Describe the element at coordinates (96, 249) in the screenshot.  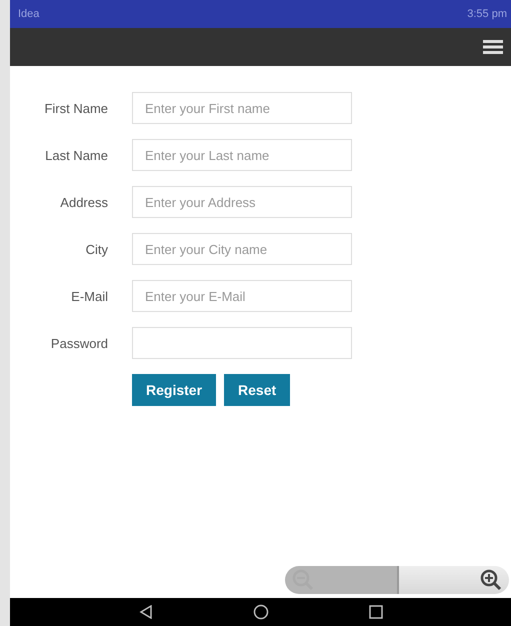
I see `field-label: City` at that location.